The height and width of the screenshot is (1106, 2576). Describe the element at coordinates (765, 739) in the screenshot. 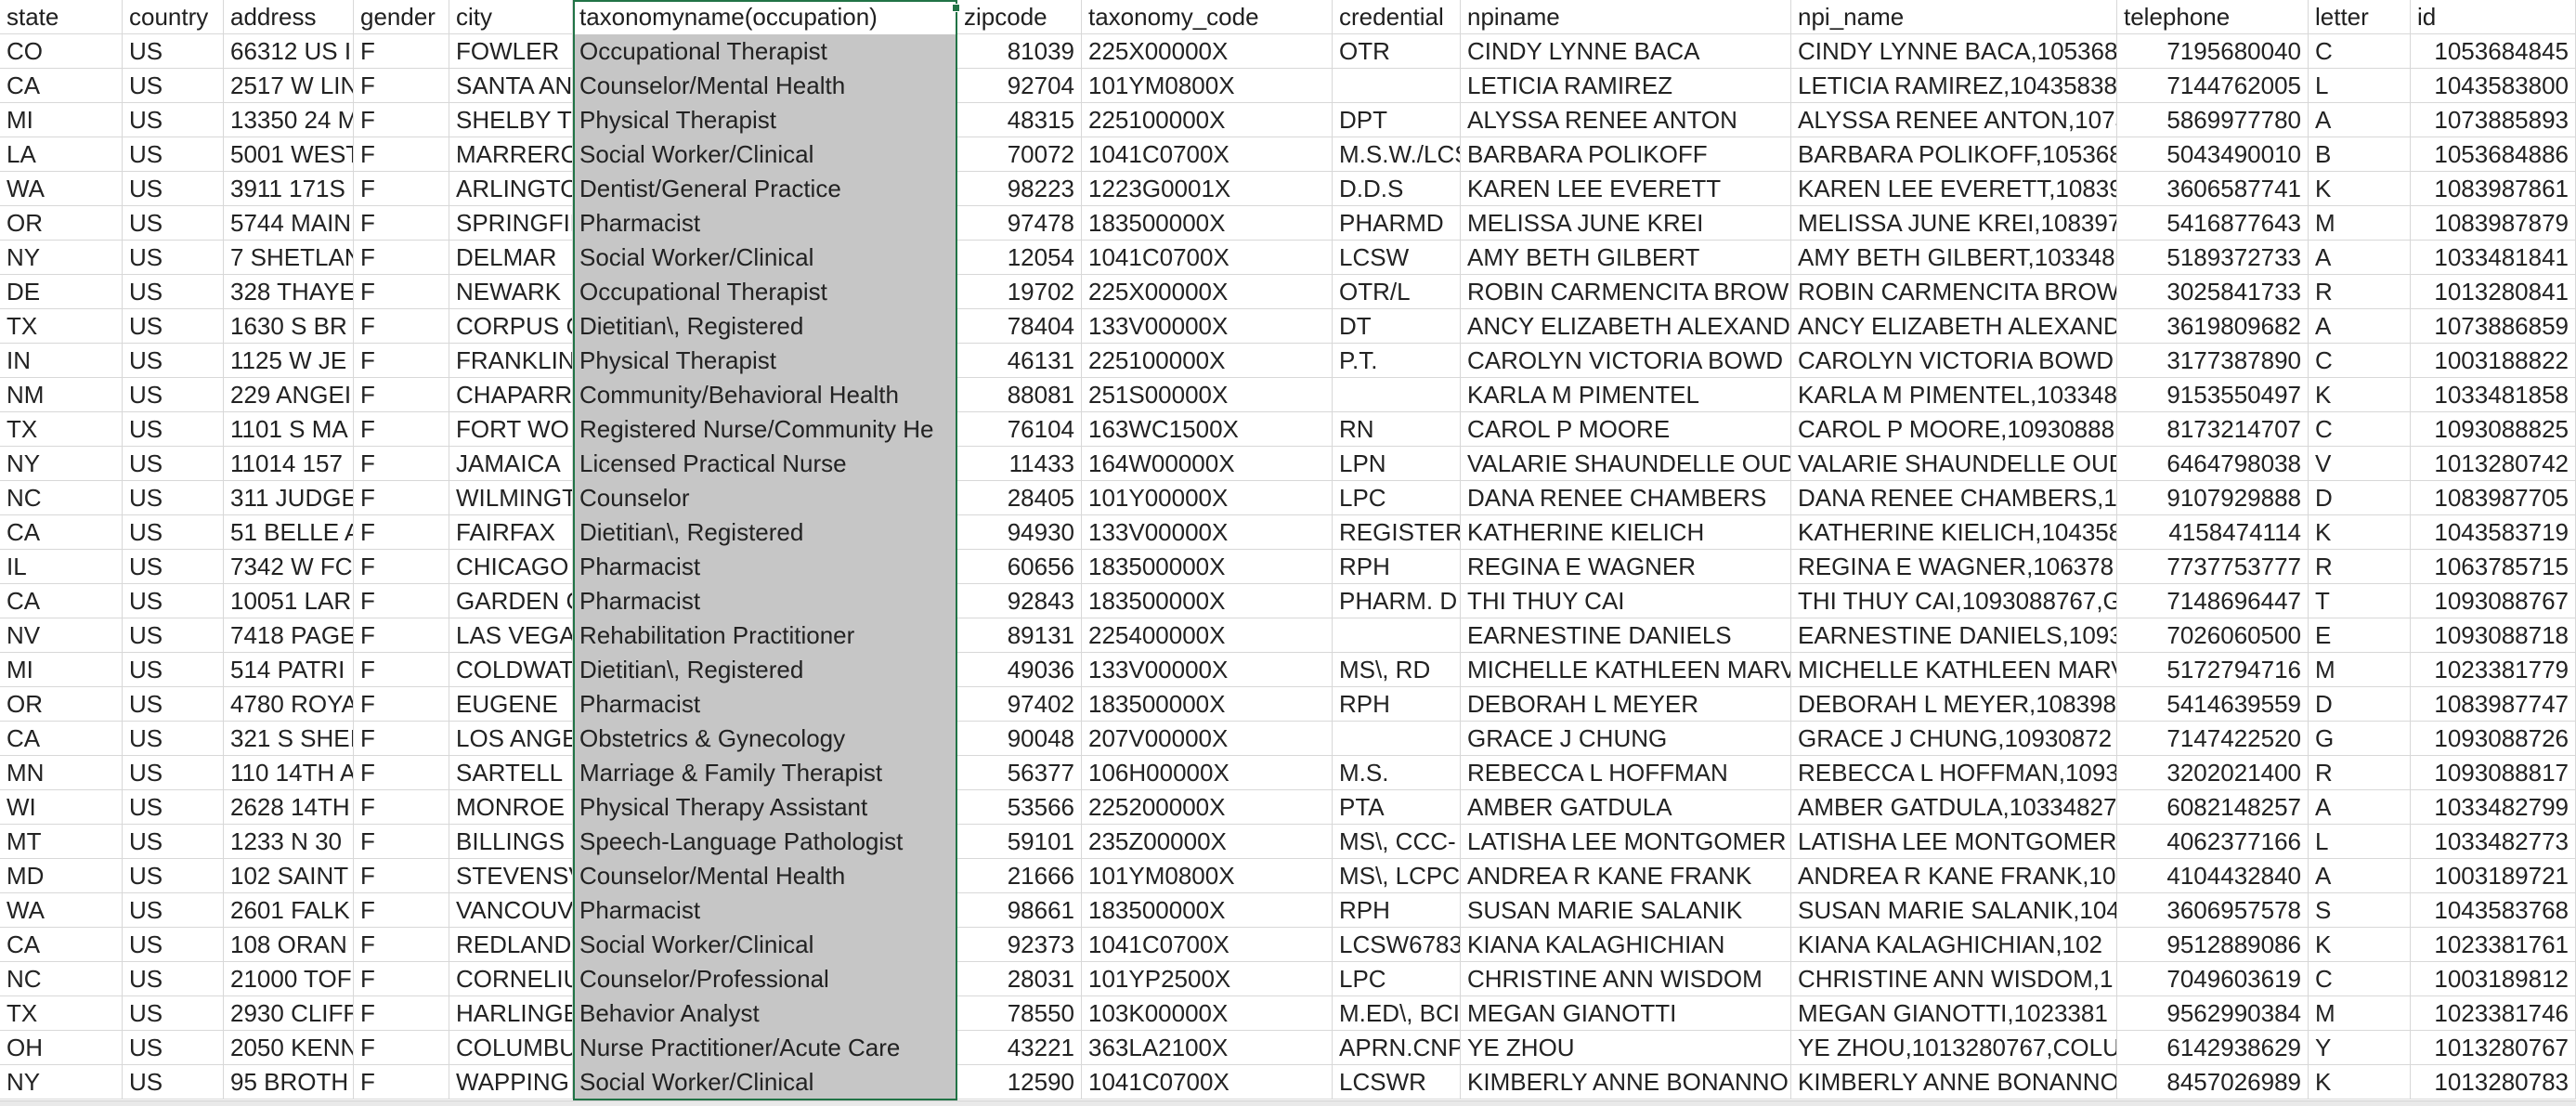

I see `table-cell: Obstetrics & Gynecology` at that location.